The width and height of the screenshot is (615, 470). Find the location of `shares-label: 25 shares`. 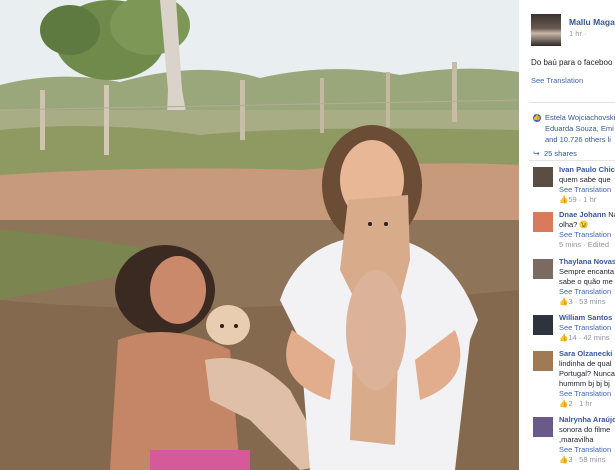

shares-label: 25 shares is located at coordinates (560, 153).